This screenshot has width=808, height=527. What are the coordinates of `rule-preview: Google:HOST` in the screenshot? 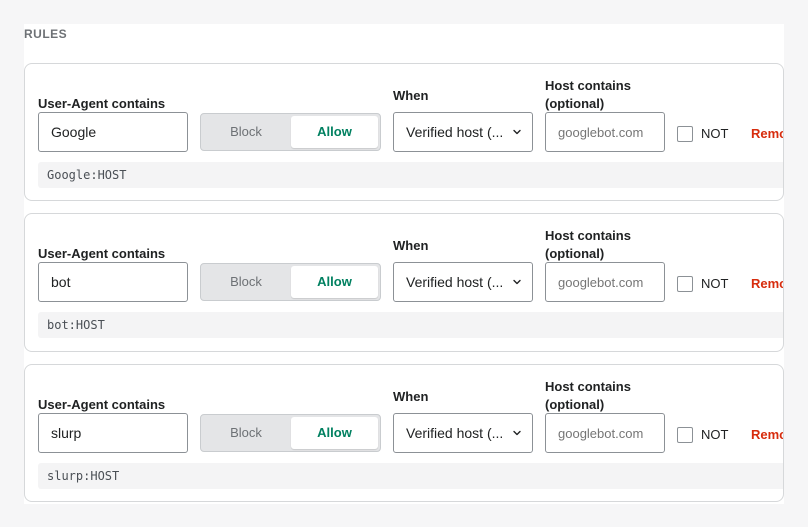 It's located at (410, 175).